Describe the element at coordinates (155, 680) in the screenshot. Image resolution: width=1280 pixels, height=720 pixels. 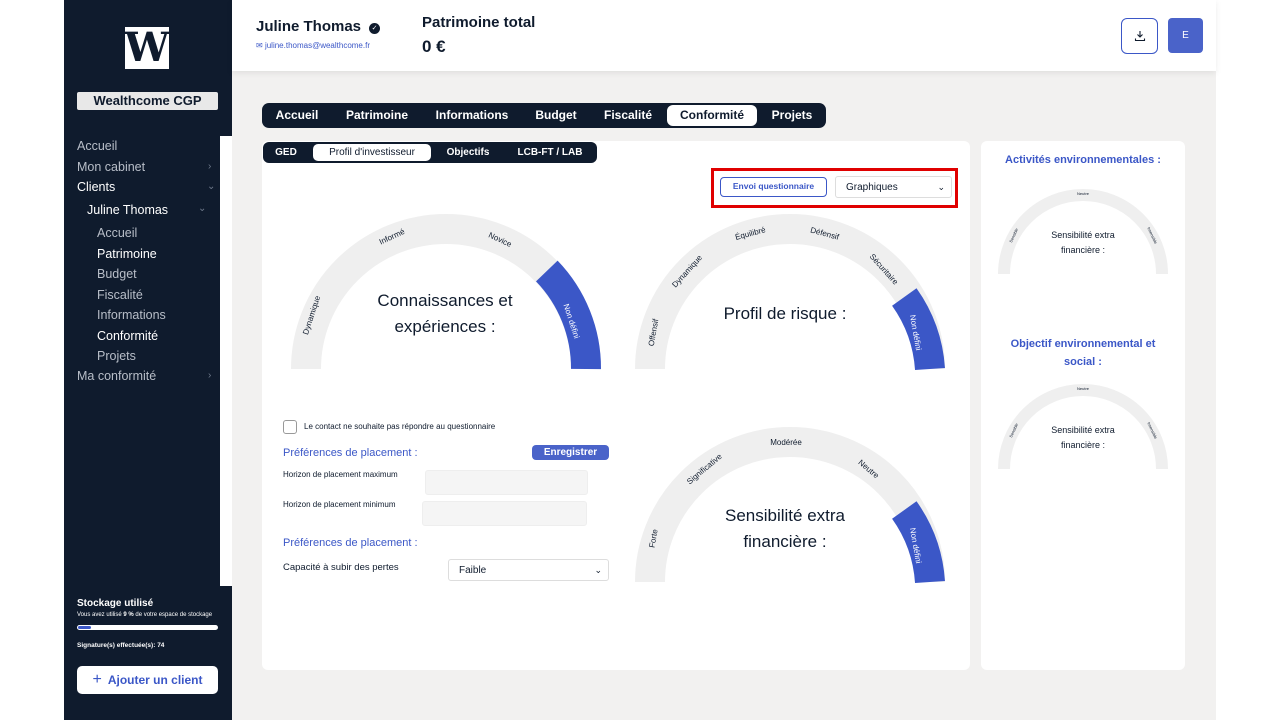
I see `add-client-label: Ajouter un client` at that location.